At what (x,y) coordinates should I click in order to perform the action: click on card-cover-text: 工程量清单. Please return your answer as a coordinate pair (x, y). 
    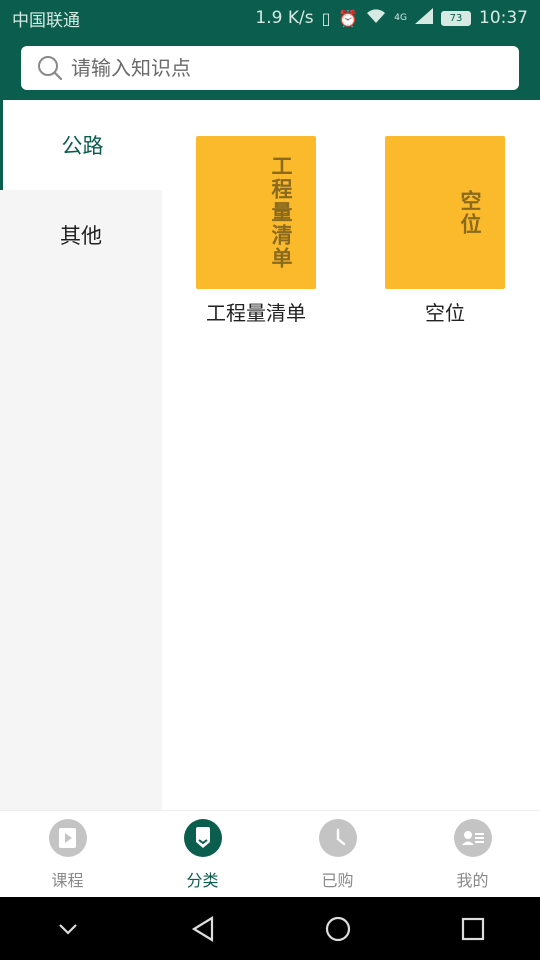
    Looking at the image, I should click on (281, 212).